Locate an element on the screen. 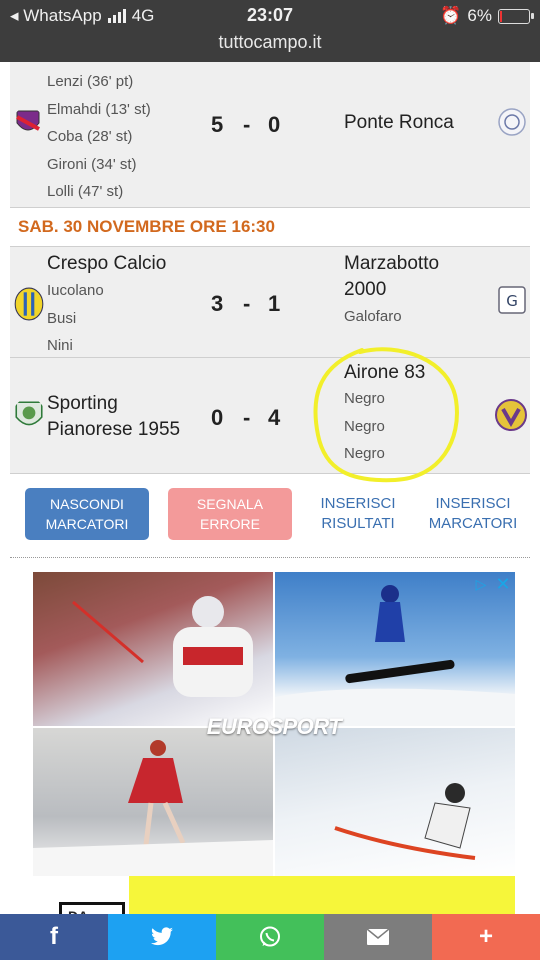 The height and width of the screenshot is (960, 540). twitter-share-button is located at coordinates (162, 937).